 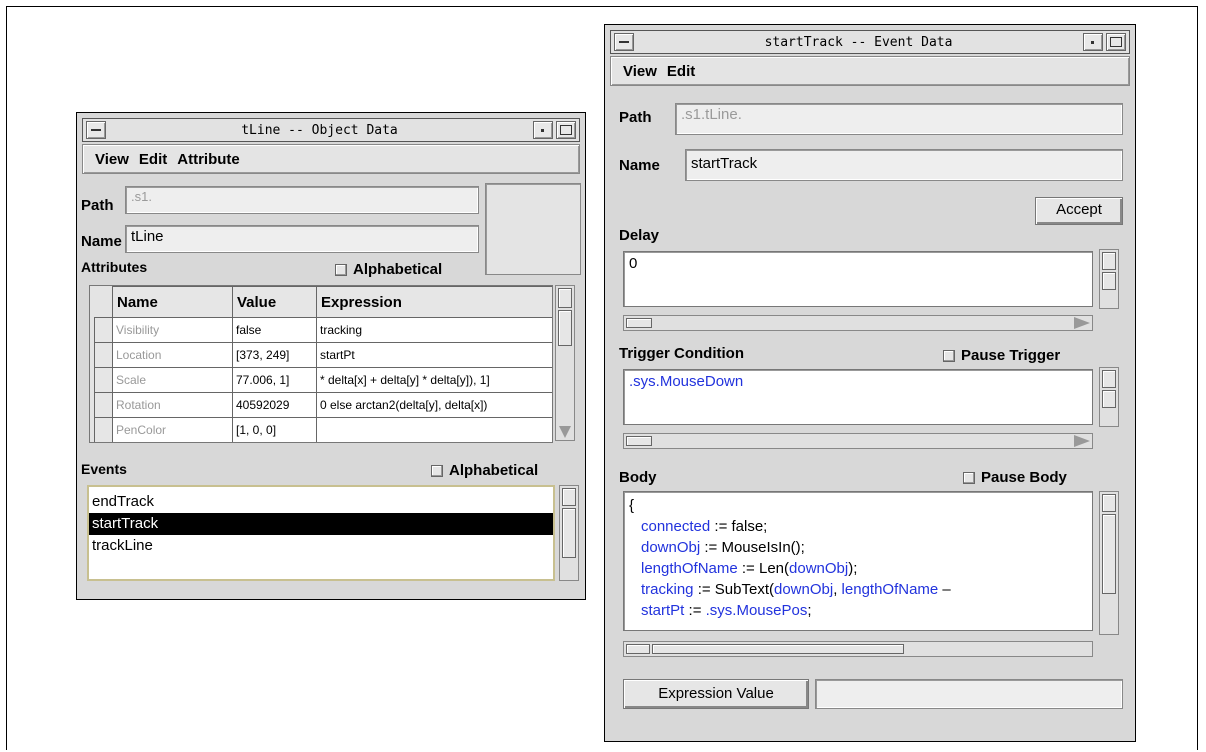 What do you see at coordinates (904, 165) in the screenshot?
I see `event-name-field: startTrack` at bounding box center [904, 165].